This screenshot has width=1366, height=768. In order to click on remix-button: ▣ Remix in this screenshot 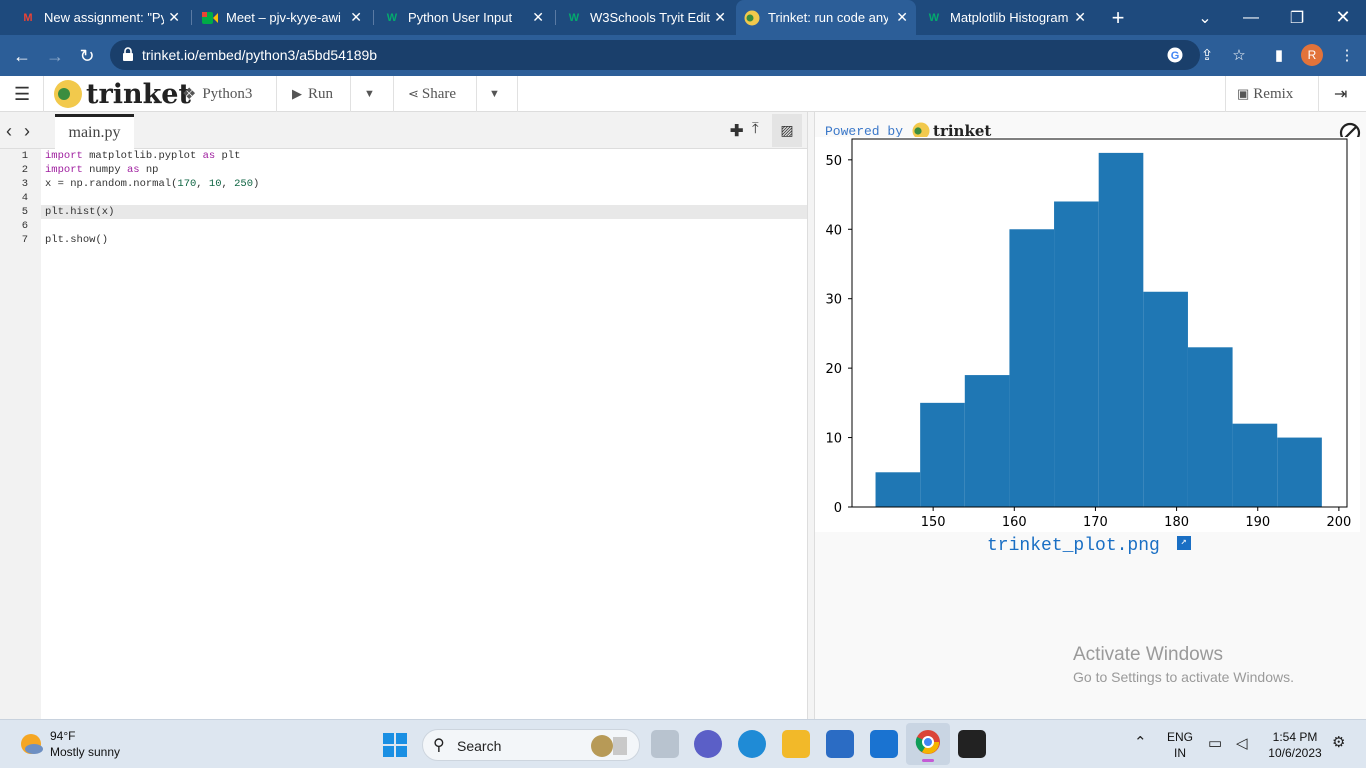, I will do `click(1265, 94)`.